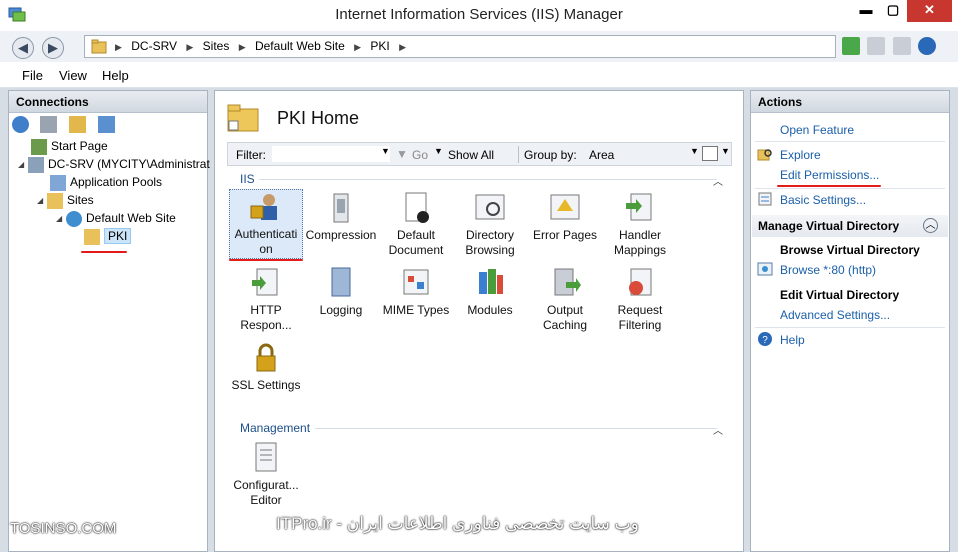  Describe the element at coordinates (490, 224) in the screenshot. I see `feature-directory-browsing: Directory Browsing` at that location.